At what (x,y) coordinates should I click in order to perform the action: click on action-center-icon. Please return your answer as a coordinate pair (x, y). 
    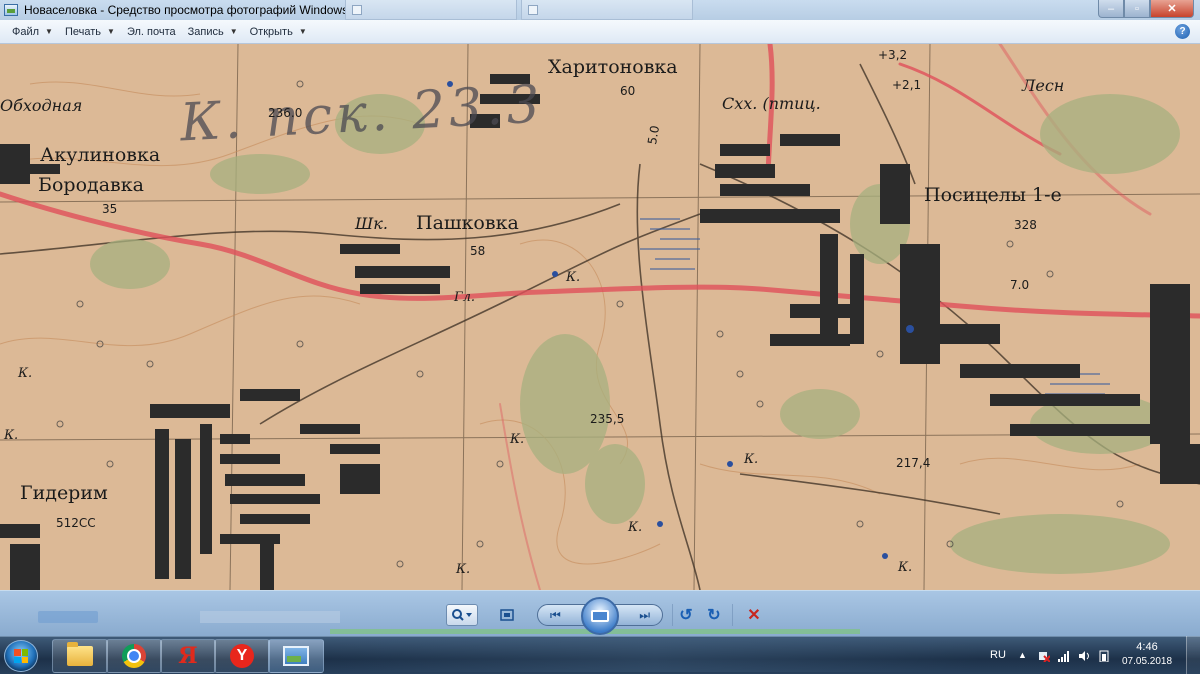
    Looking at the image, I should click on (1044, 656).